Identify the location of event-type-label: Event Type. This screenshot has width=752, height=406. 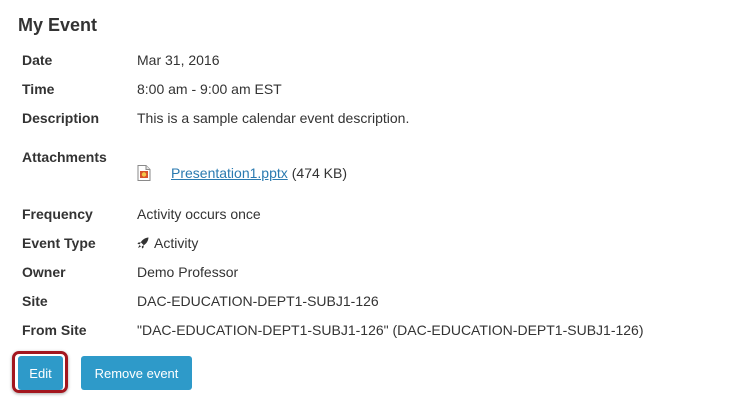
(59, 243).